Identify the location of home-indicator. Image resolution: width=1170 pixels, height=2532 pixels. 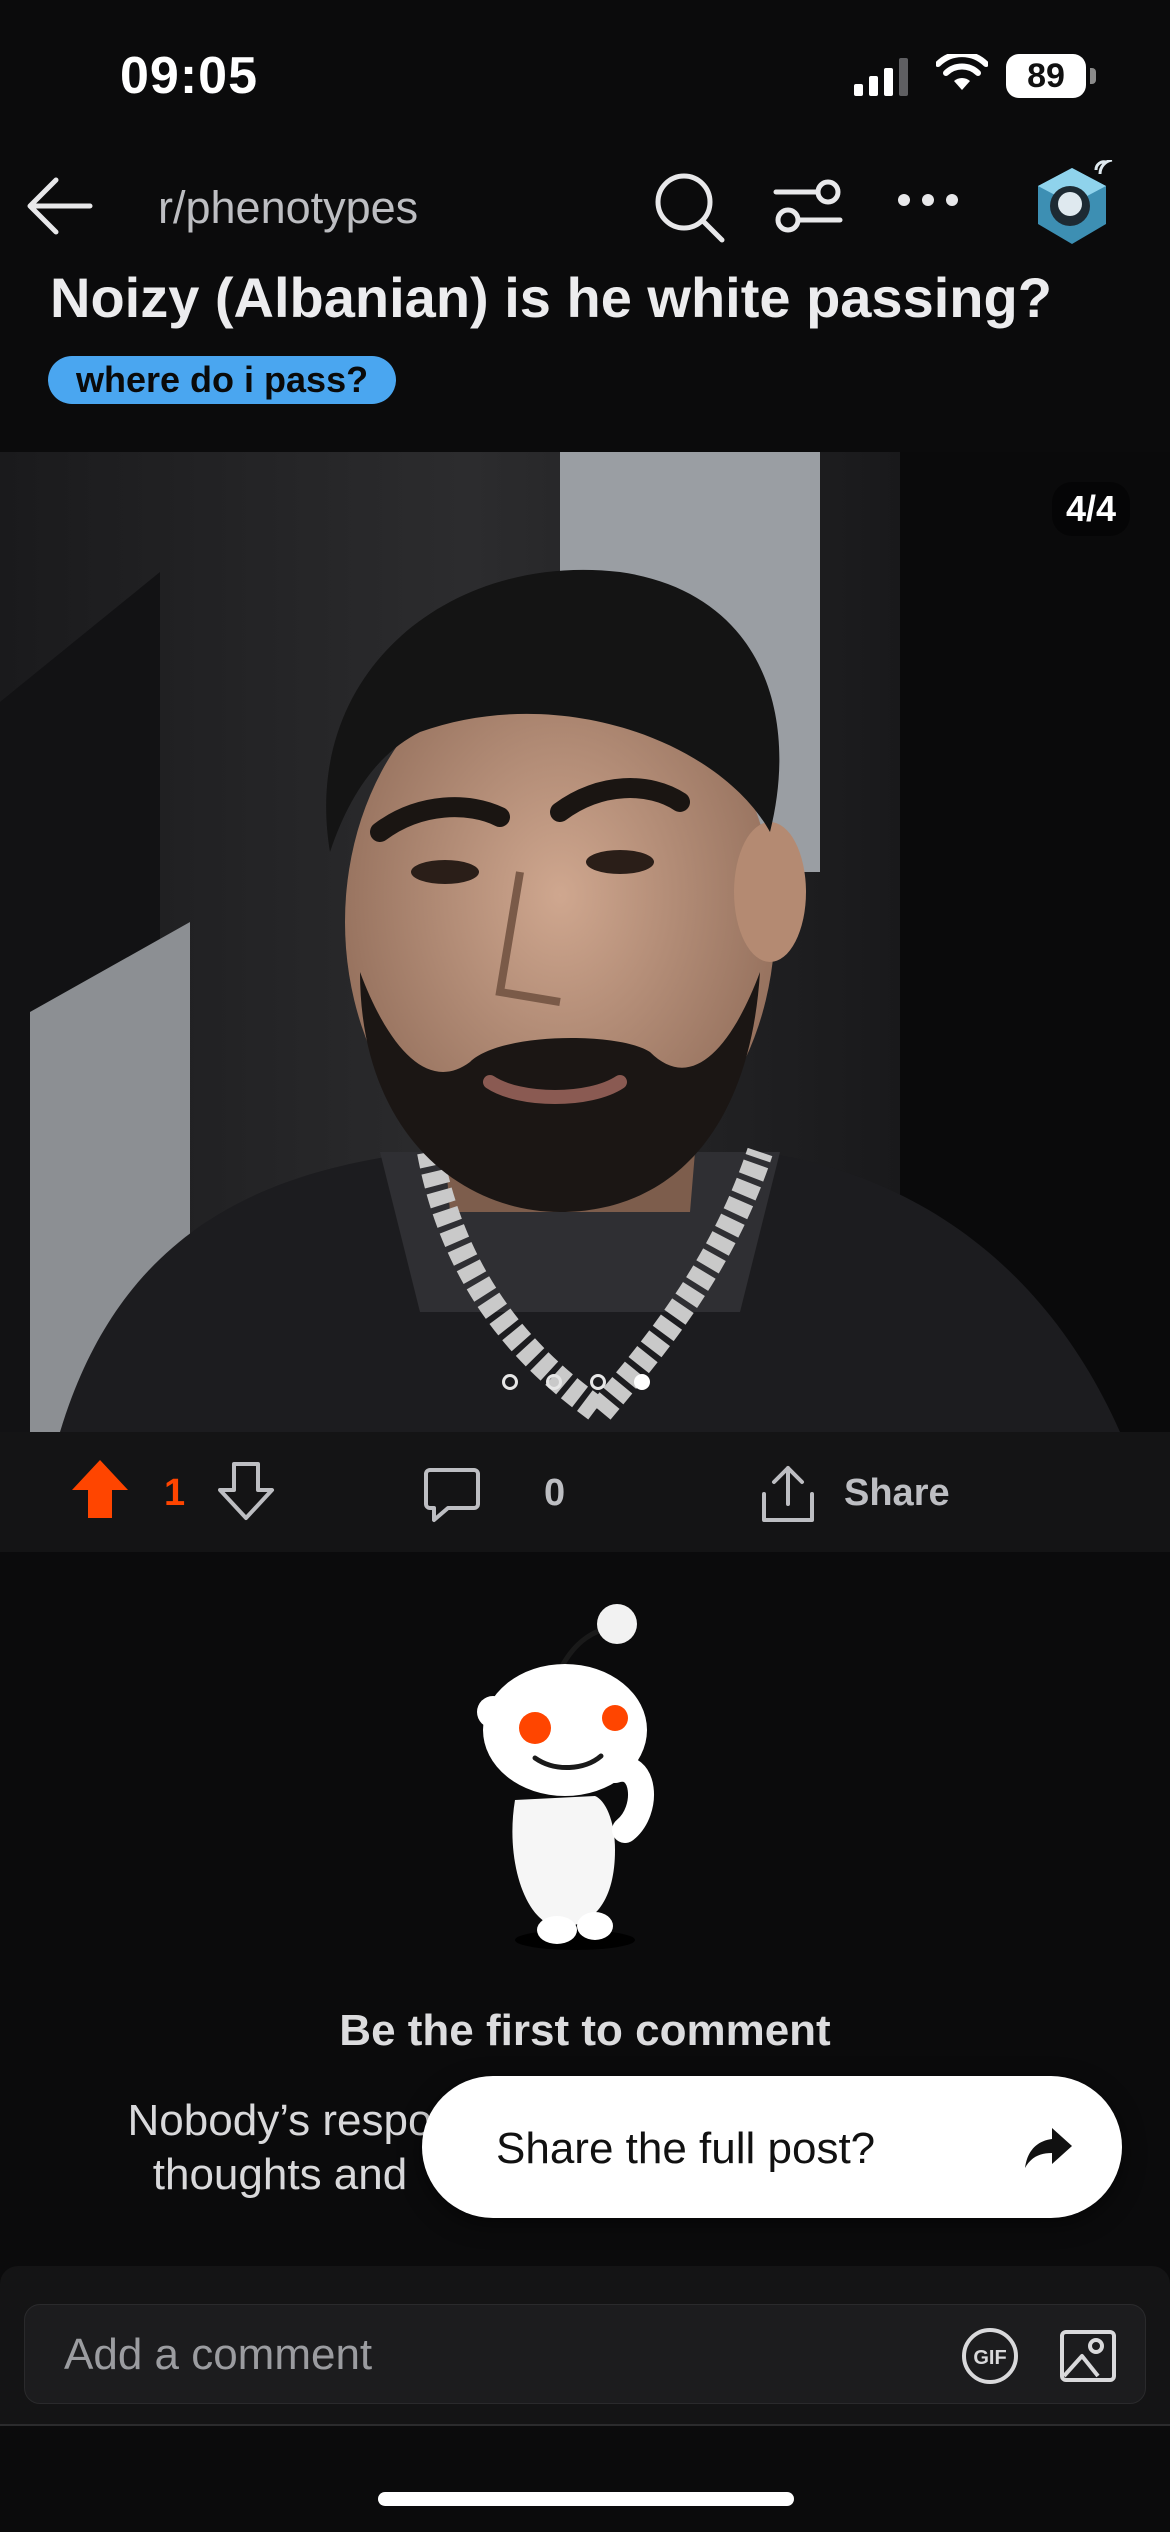
(586, 2499).